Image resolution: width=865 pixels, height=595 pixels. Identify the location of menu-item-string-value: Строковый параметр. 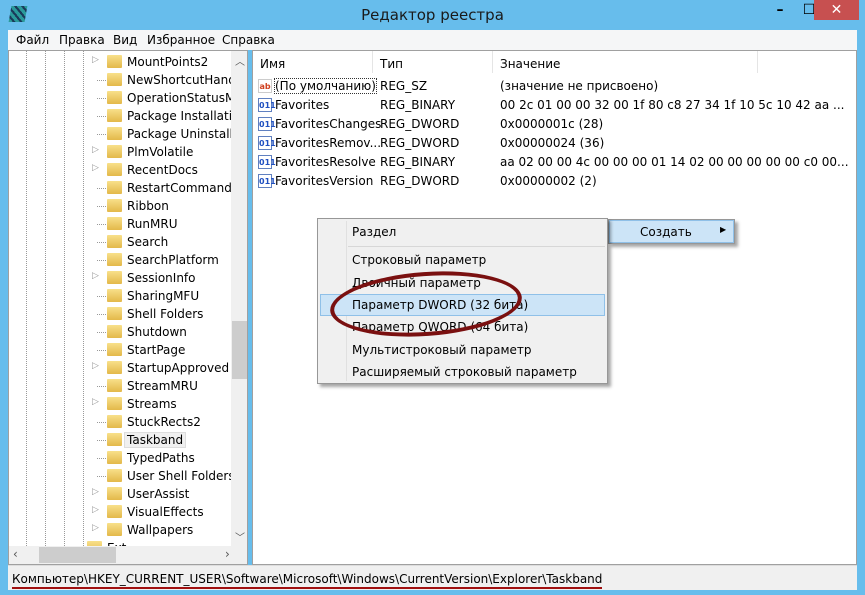
(419, 260).